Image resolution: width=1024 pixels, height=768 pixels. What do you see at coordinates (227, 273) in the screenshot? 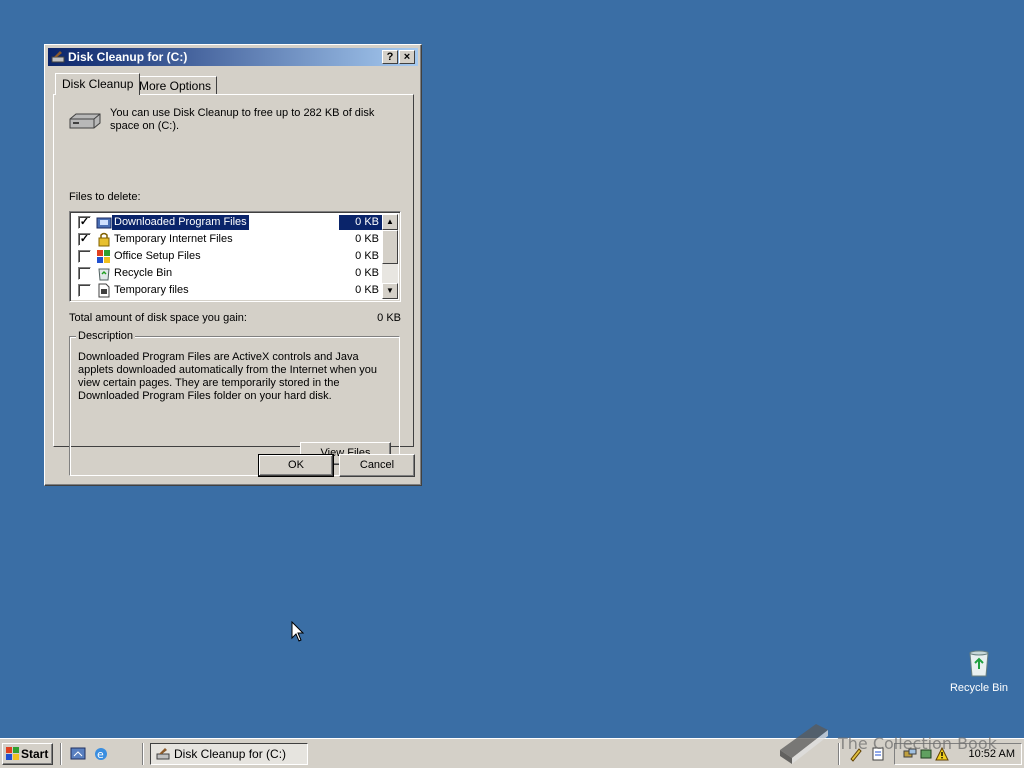
I see `list-item: Recycle Bin 0 KB` at bounding box center [227, 273].